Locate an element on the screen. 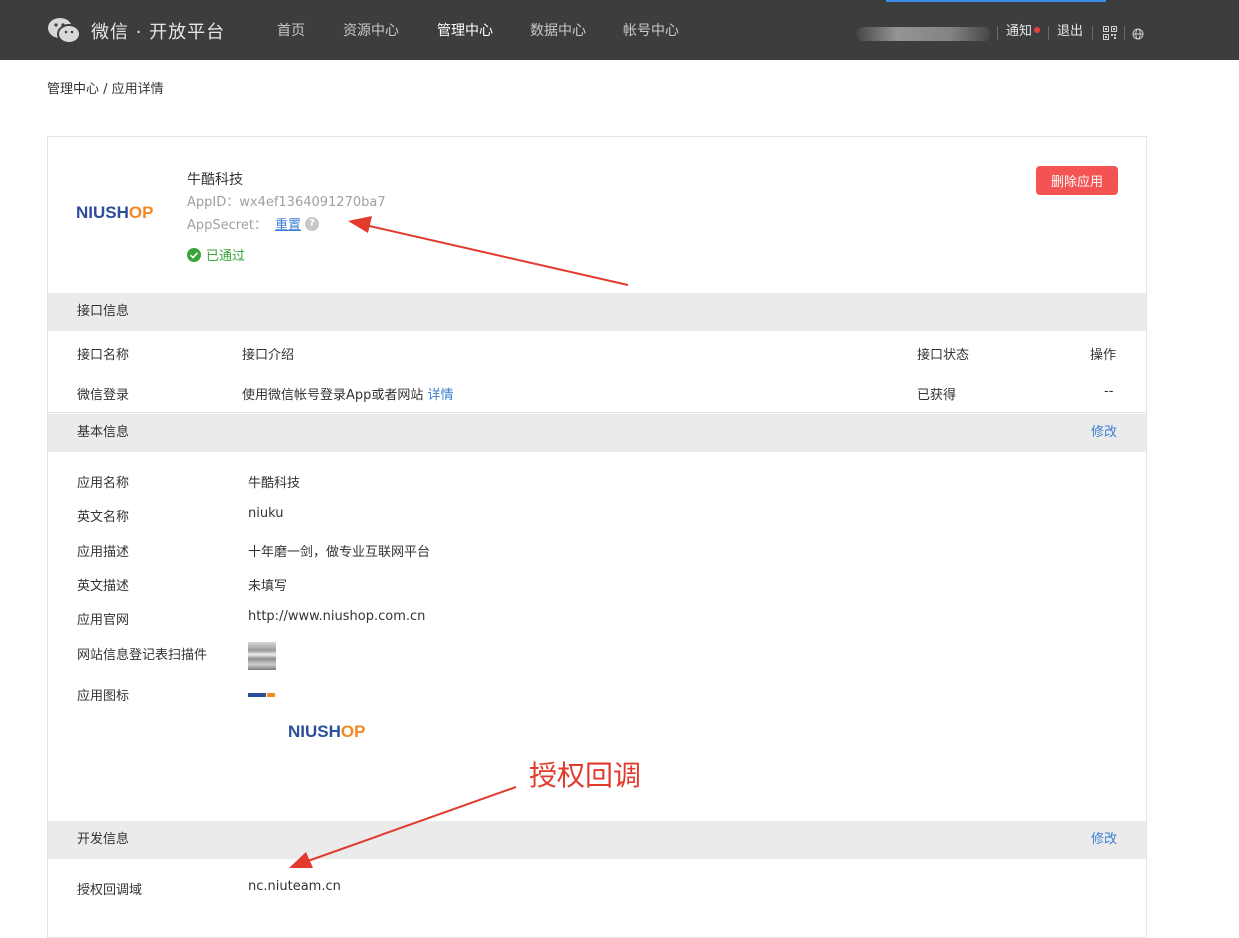 The width and height of the screenshot is (1239, 938). platform-logo: 微信 · 开放平台 is located at coordinates (136, 31).